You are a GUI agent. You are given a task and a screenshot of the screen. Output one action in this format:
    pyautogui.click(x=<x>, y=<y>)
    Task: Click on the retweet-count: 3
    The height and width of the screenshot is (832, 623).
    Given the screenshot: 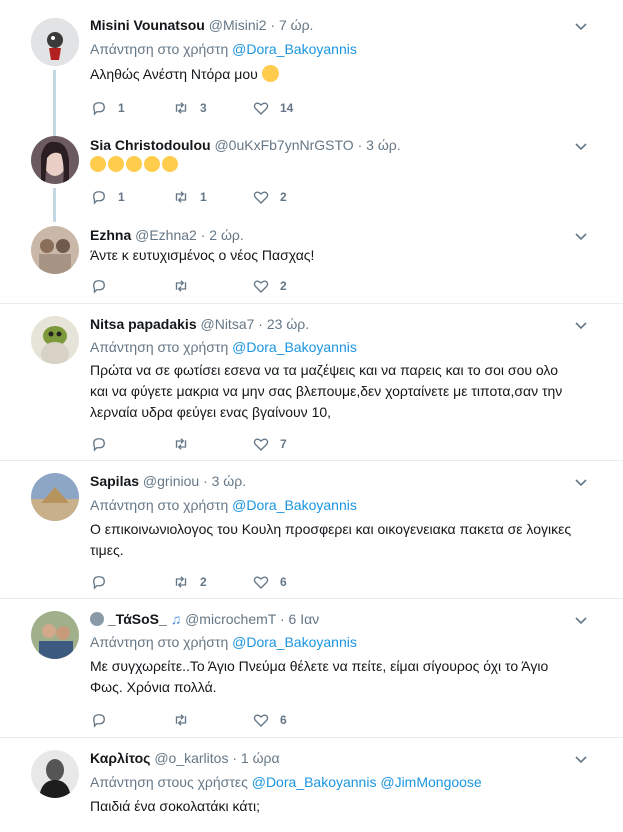 What is the action you would take?
    pyautogui.click(x=203, y=108)
    